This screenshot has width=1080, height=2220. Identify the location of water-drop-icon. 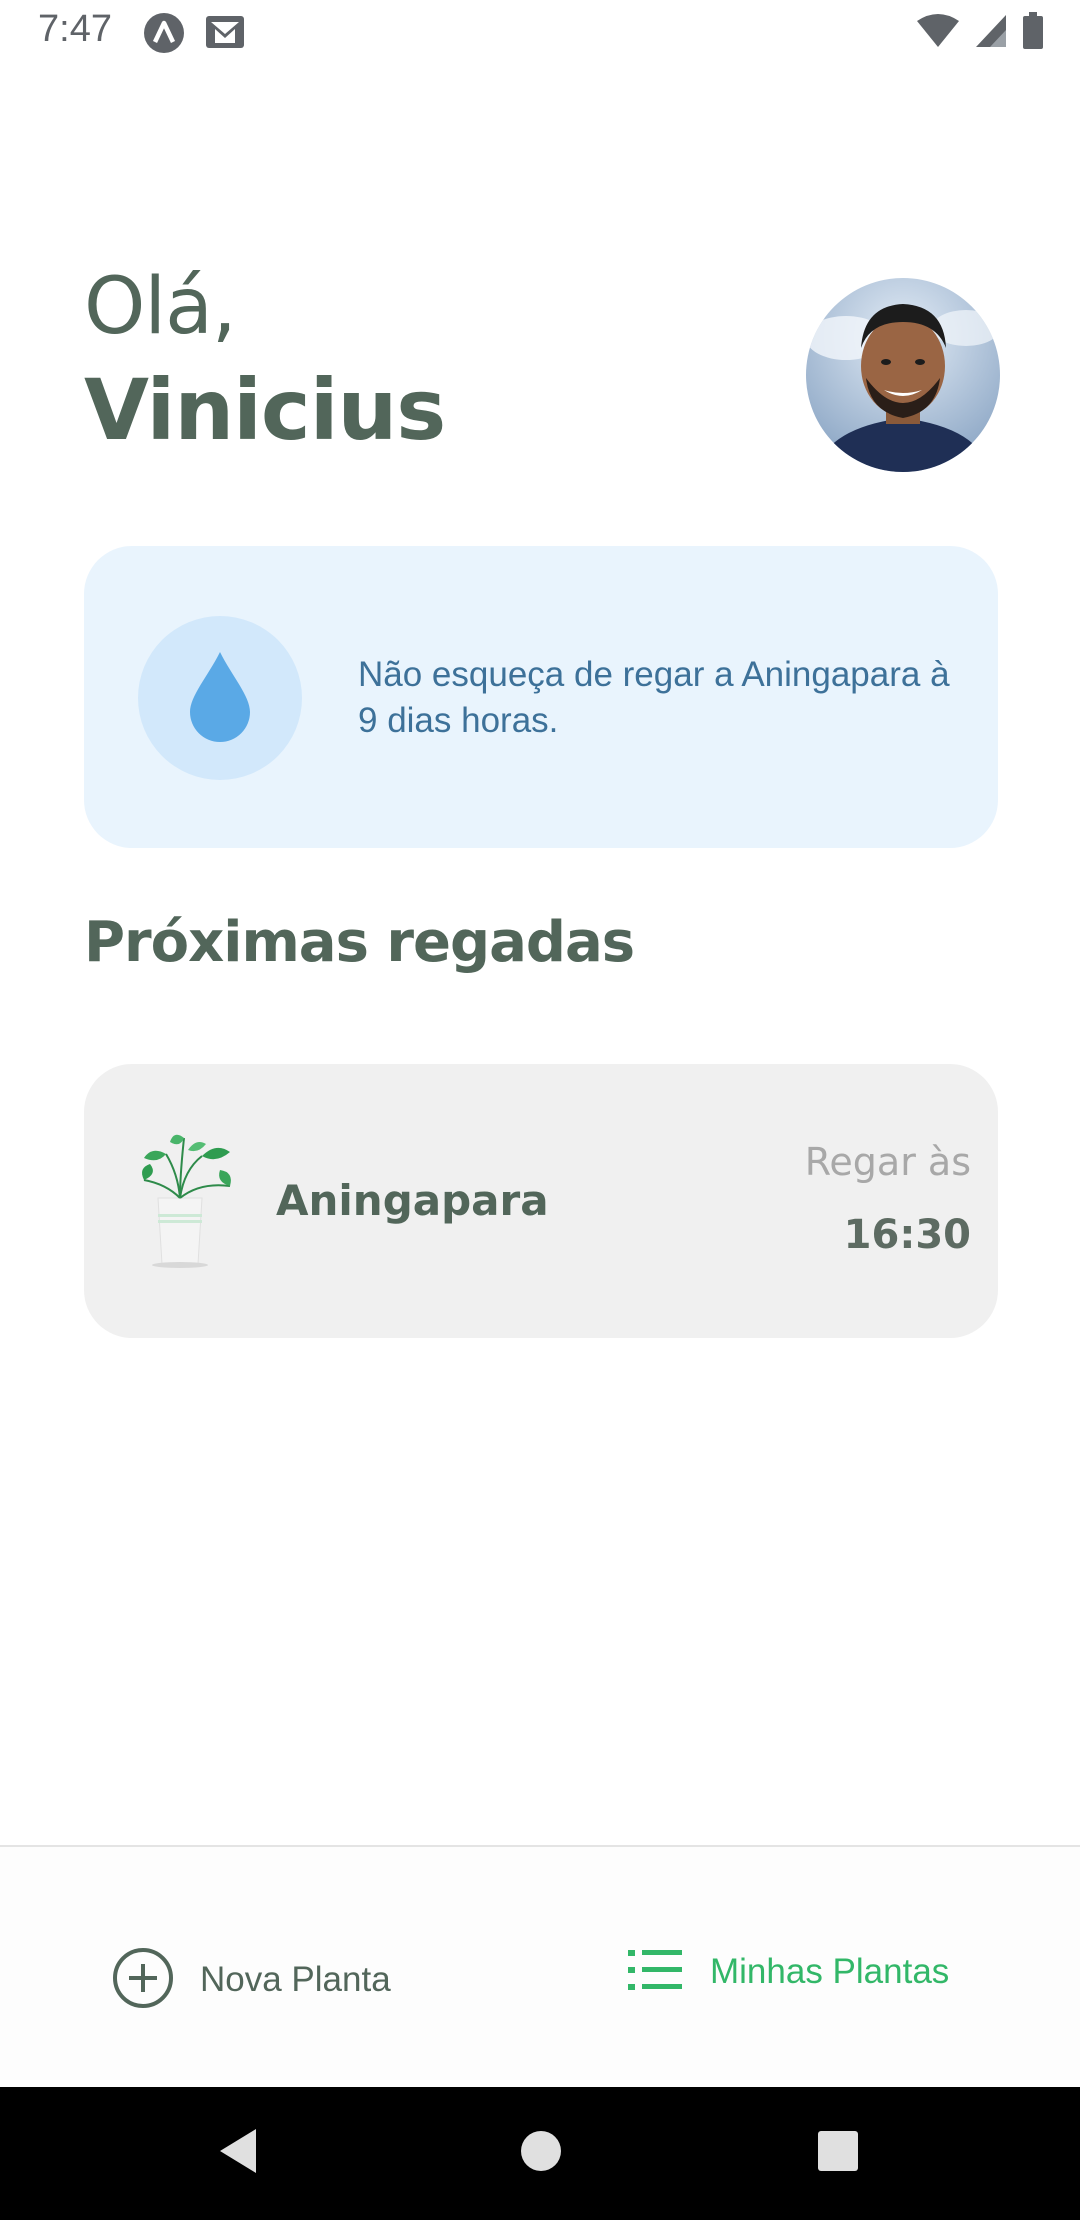
(220, 698).